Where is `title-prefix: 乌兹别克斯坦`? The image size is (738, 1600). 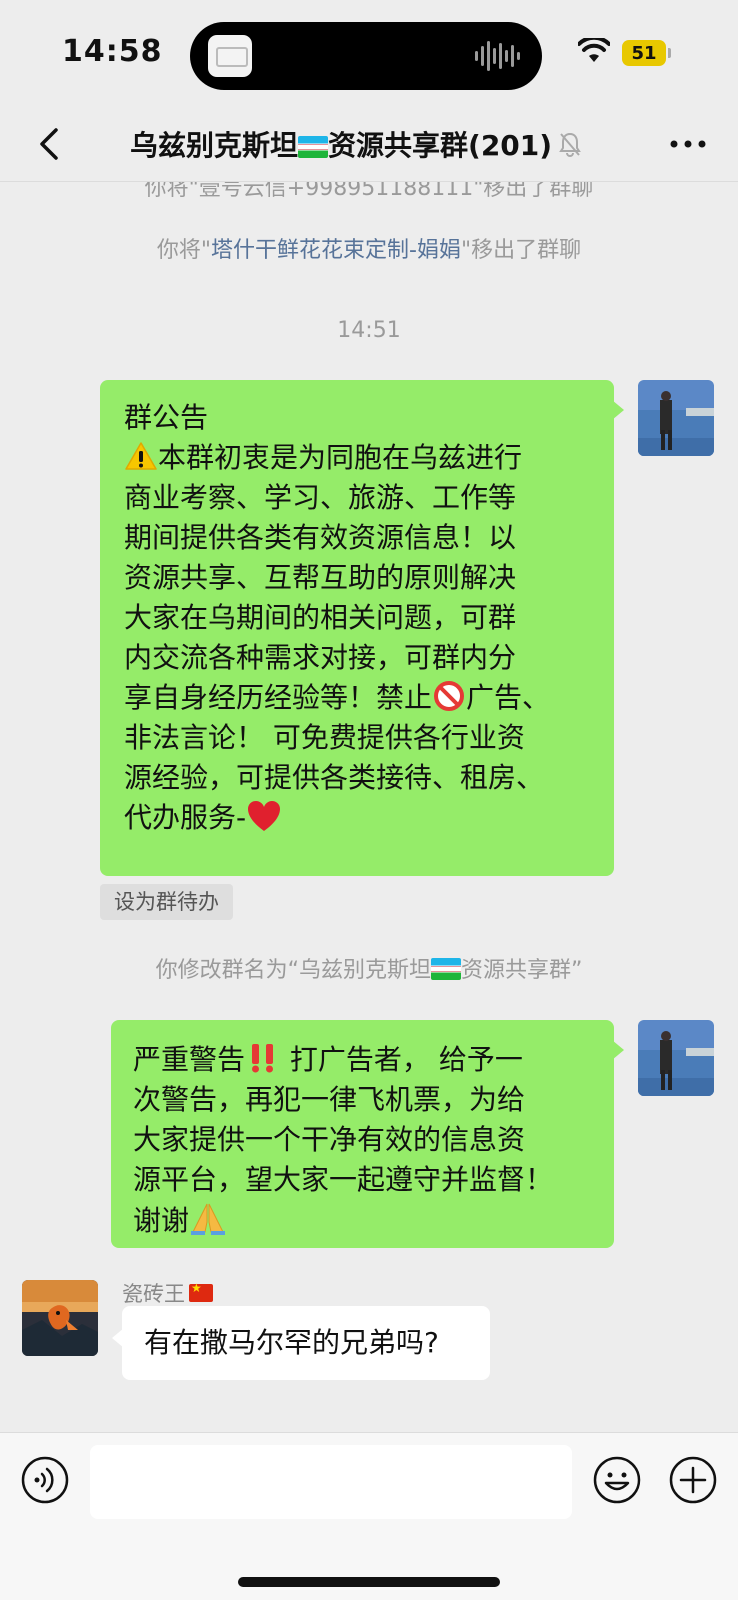 title-prefix: 乌兹别克斯坦 is located at coordinates (214, 145).